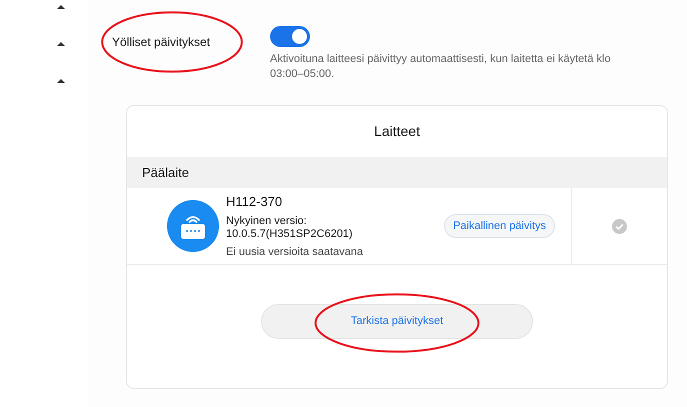  I want to click on version-number: 10.0.5.7(H351SP2C6201), so click(290, 234).